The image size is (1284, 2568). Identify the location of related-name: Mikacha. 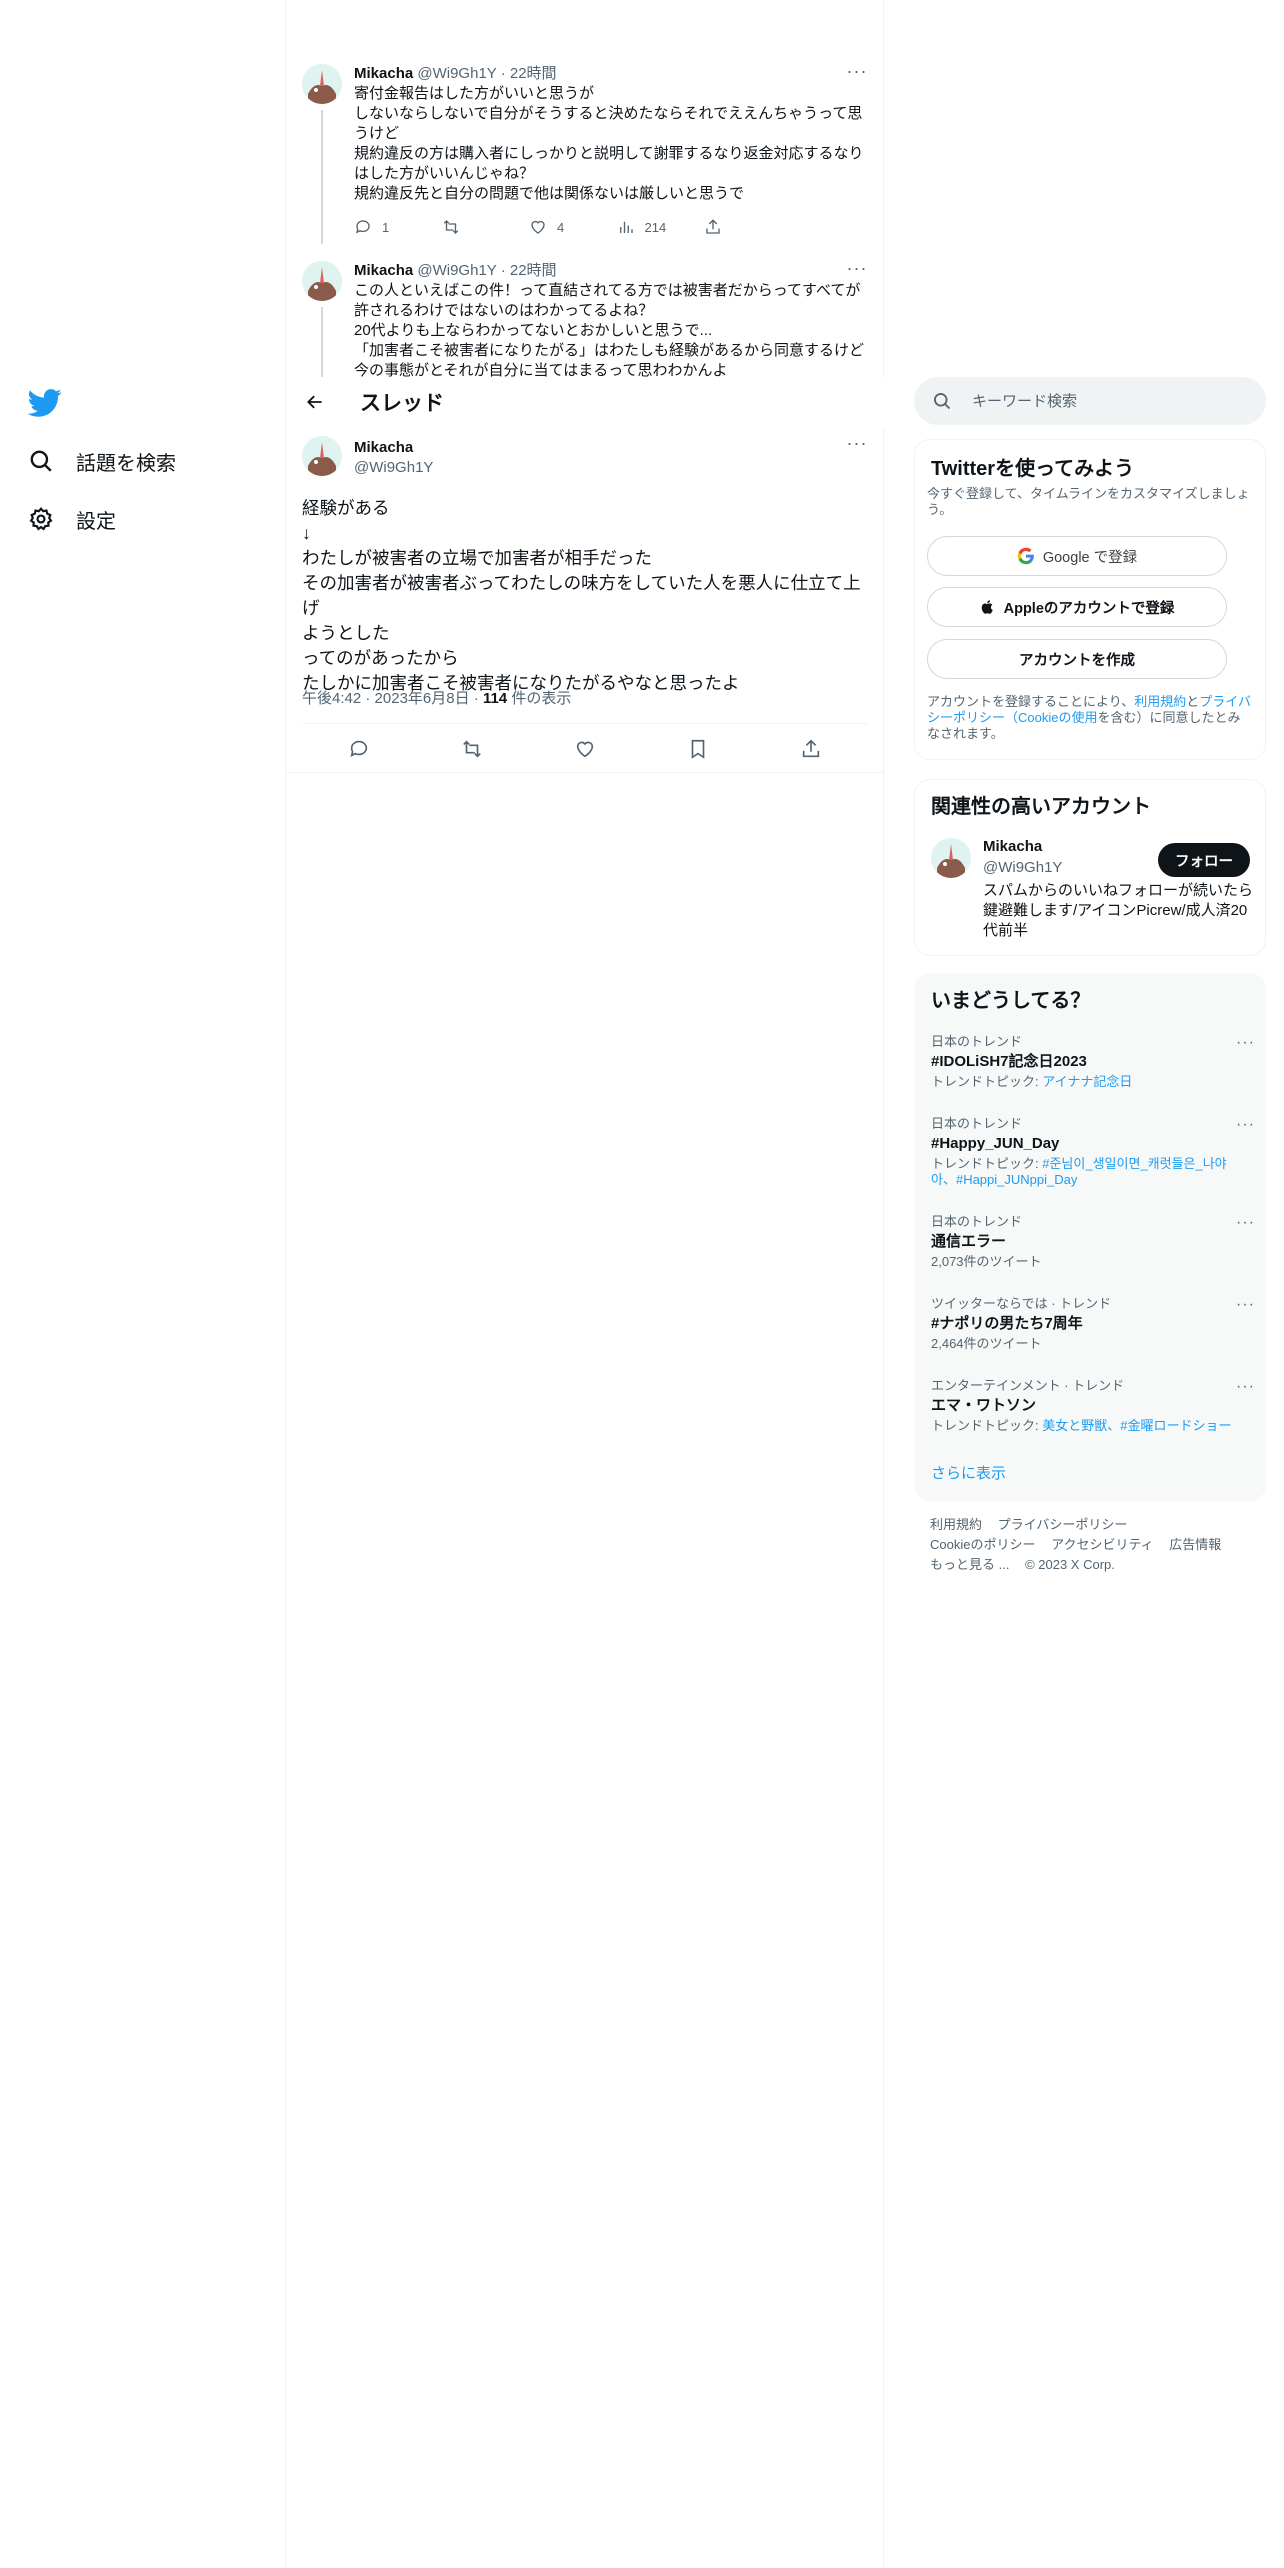
(1012, 846).